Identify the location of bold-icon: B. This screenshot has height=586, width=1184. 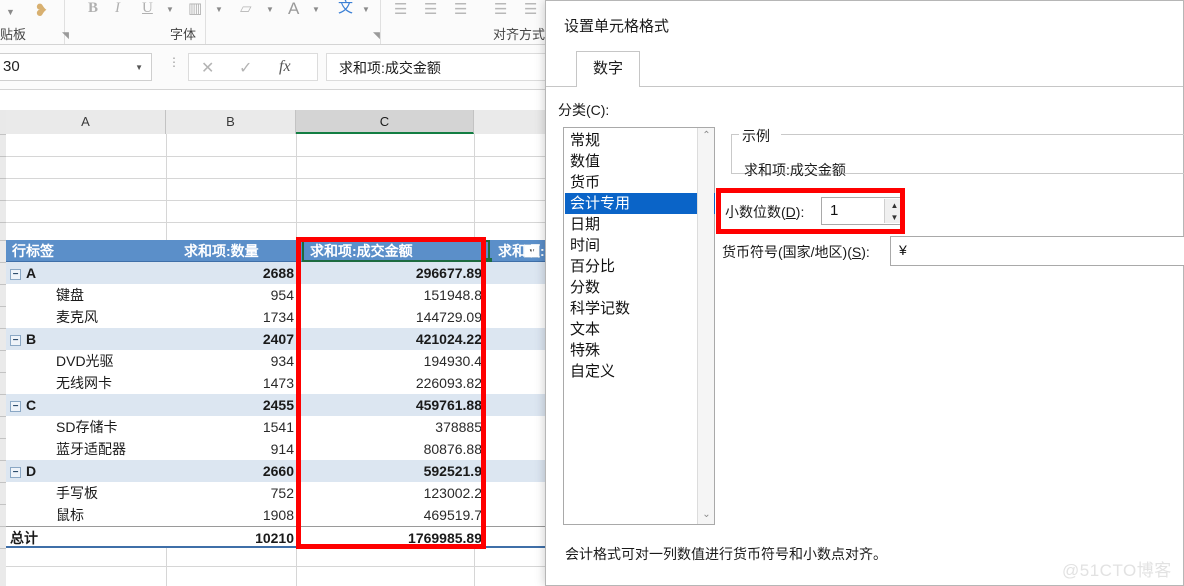
(93, 8).